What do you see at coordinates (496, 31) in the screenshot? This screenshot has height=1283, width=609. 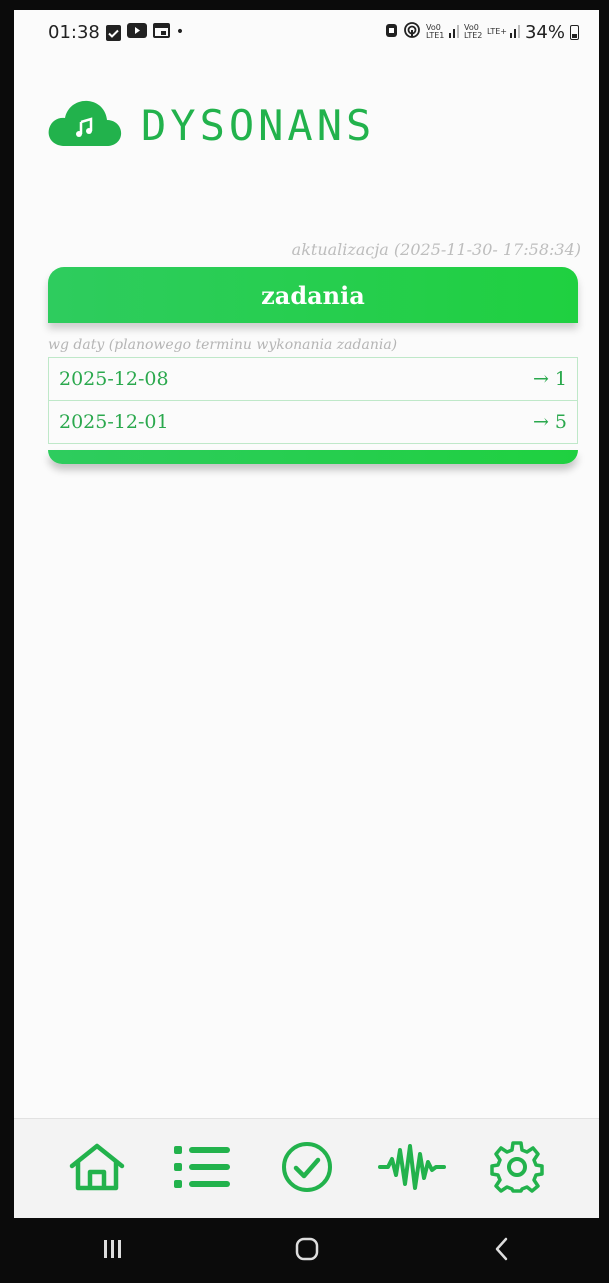 I see `lte-plus-label: LTE+` at bounding box center [496, 31].